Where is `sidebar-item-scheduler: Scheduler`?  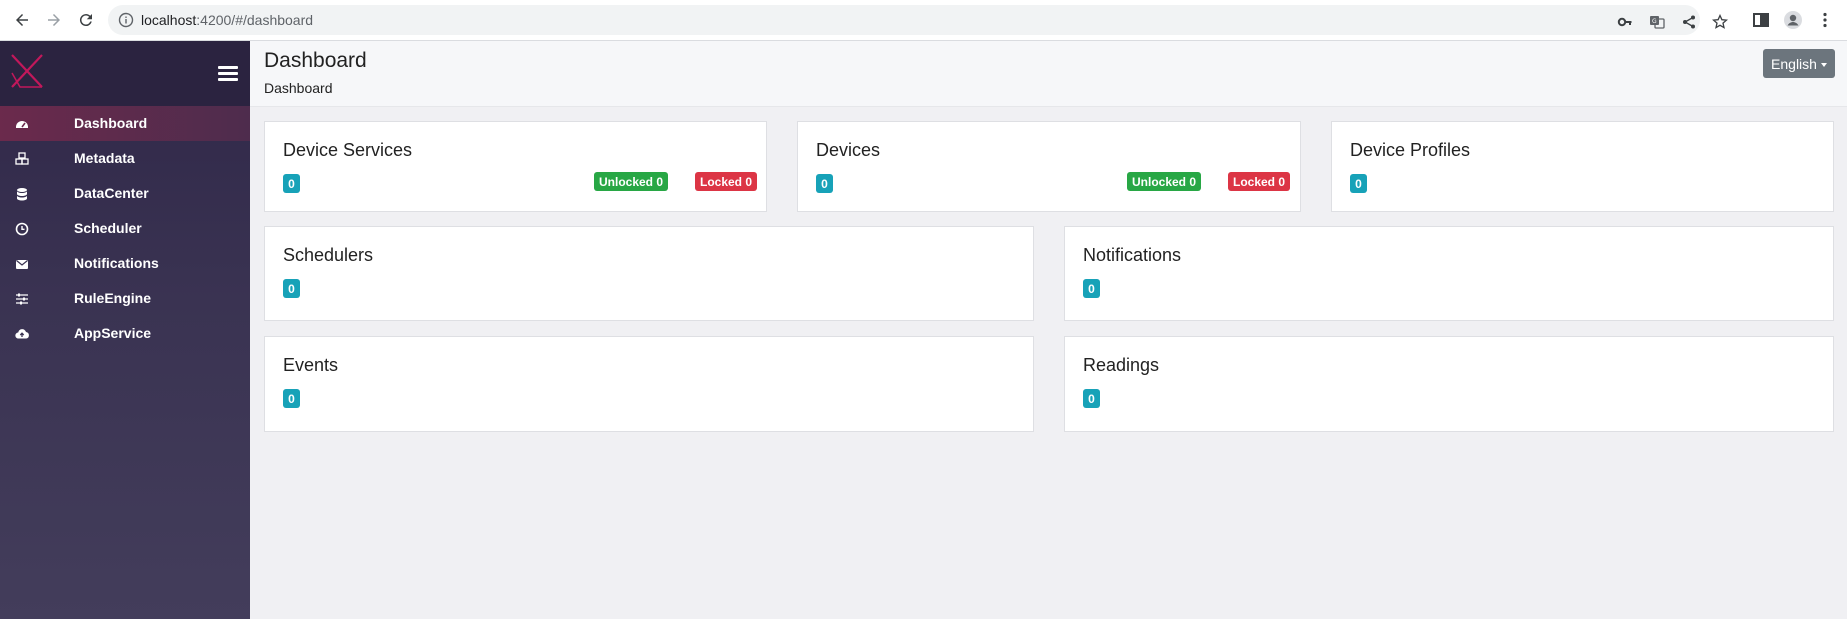
sidebar-item-scheduler: Scheduler is located at coordinates (125, 228).